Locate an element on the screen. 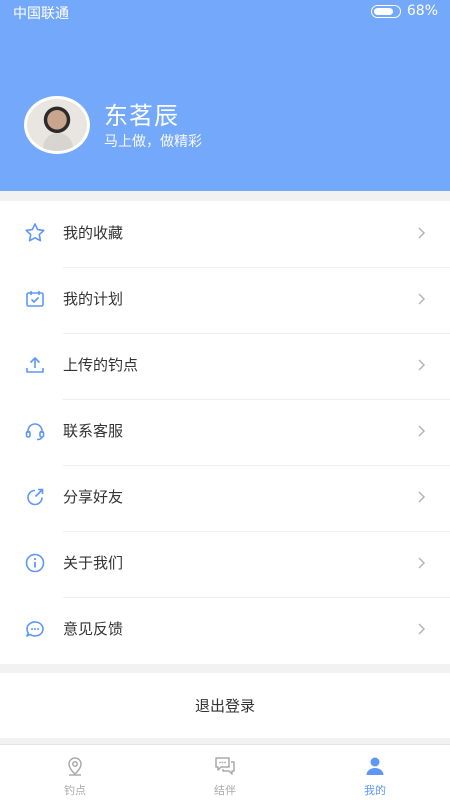 The image size is (450, 800). share-icon is located at coordinates (35, 497).